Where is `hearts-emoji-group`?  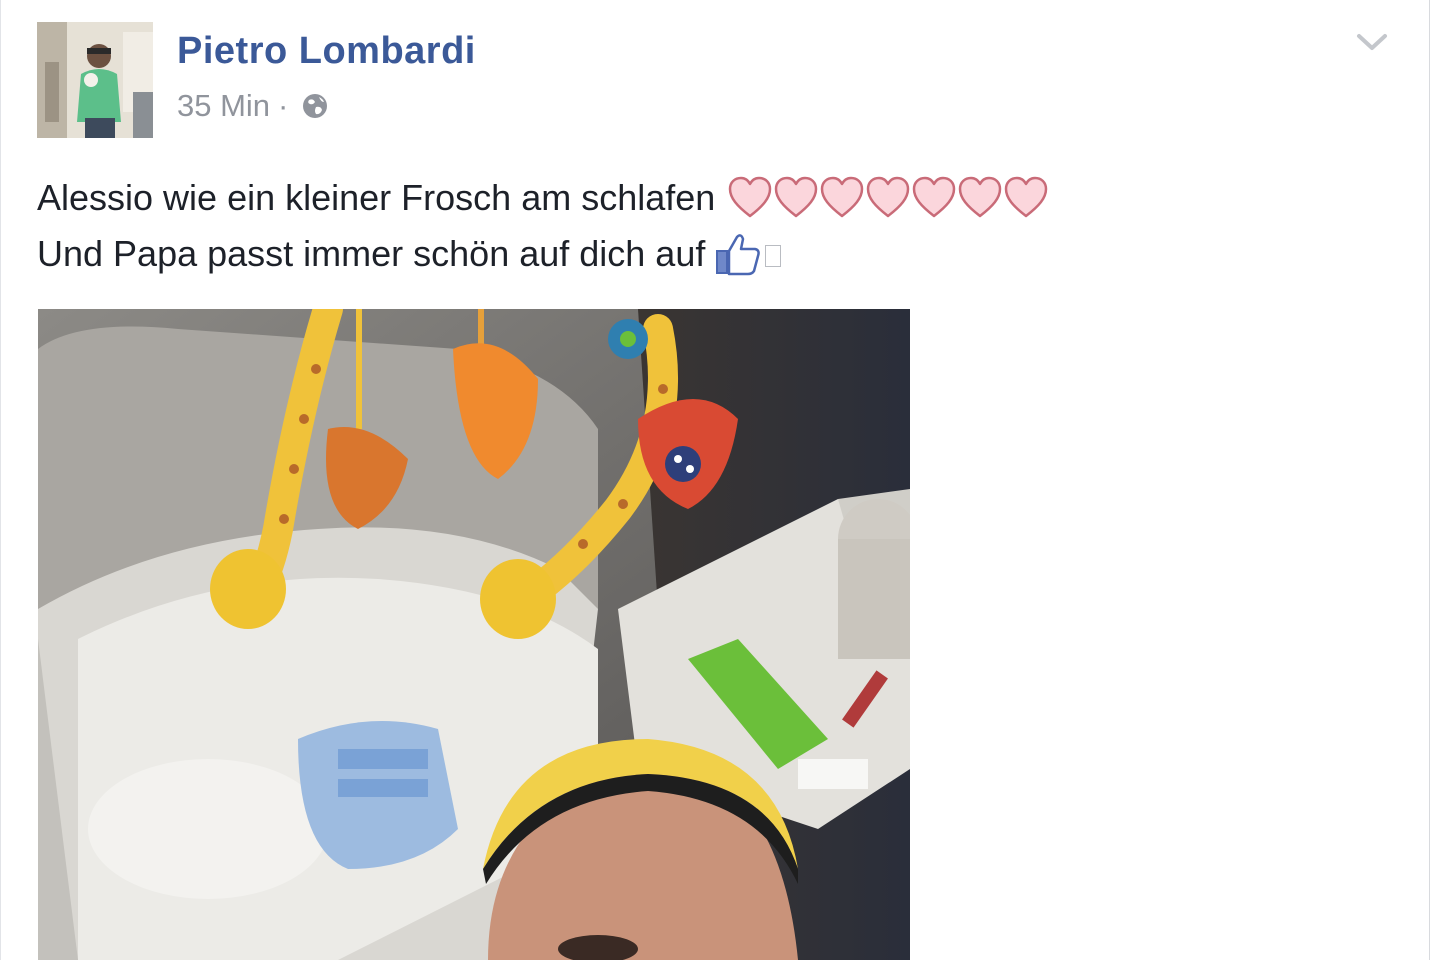
hearts-emoji-group is located at coordinates (888, 198).